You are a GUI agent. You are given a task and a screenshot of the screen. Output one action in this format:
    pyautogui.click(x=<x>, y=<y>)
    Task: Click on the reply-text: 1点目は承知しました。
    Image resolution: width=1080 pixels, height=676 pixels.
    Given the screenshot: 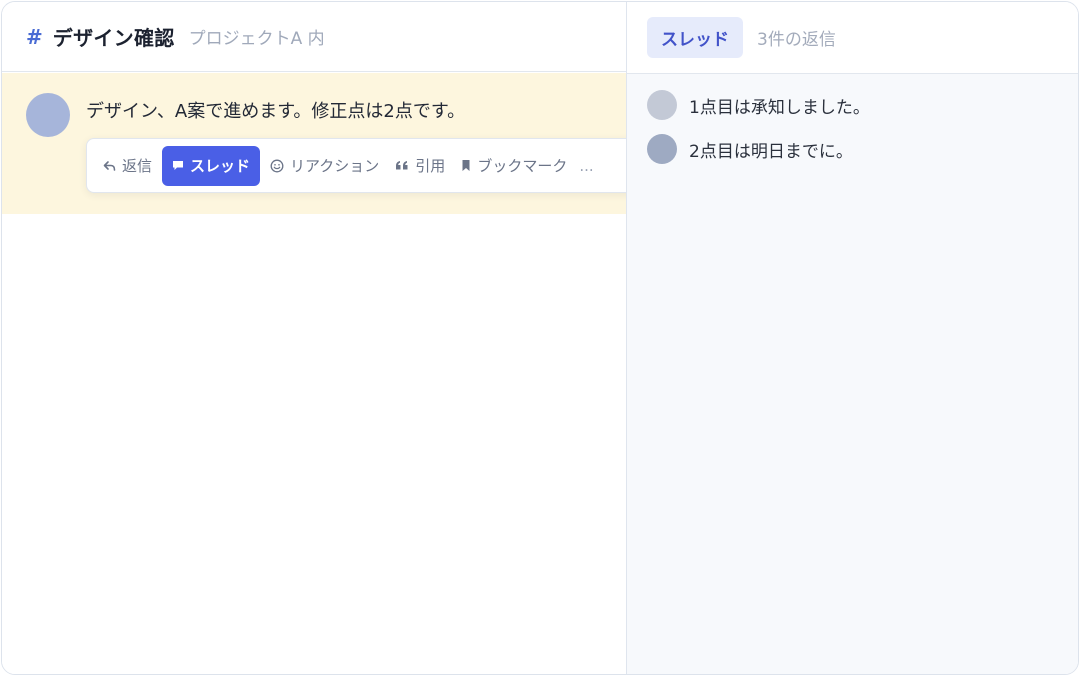 What is the action you would take?
    pyautogui.click(x=779, y=107)
    